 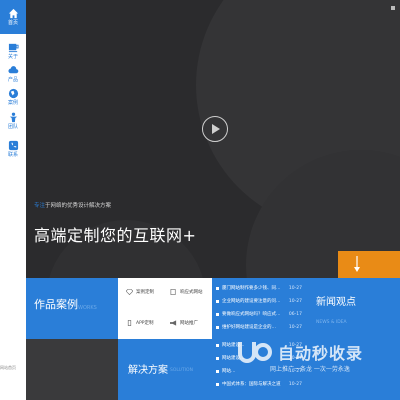 I want to click on broken-image-alt: 网站首页, so click(x=8, y=367).